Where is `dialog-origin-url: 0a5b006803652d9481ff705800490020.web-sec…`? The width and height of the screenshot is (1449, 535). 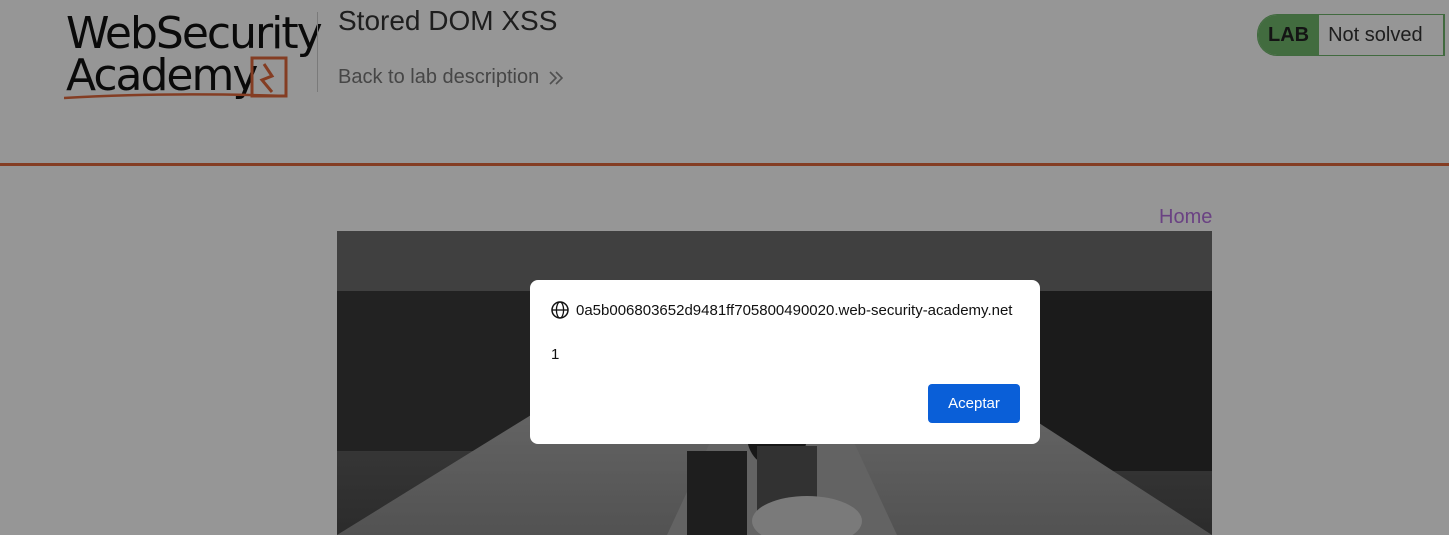
dialog-origin-url: 0a5b006803652d9481ff705800490020.web-sec… is located at coordinates (794, 310).